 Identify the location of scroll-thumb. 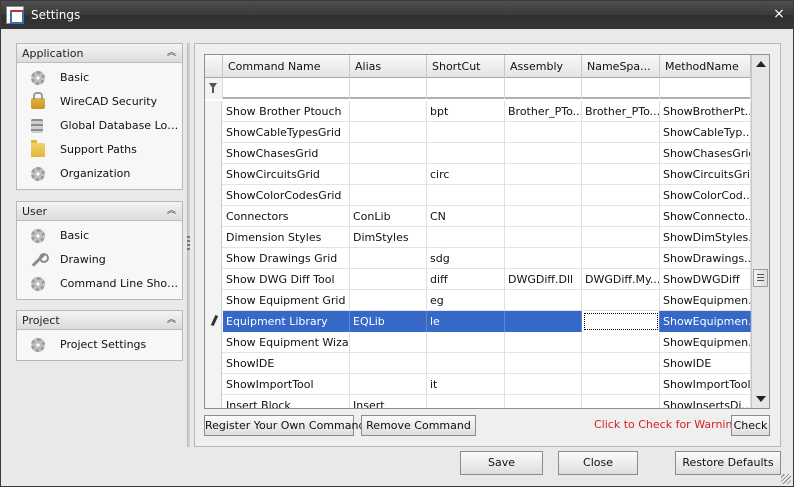
(760, 278).